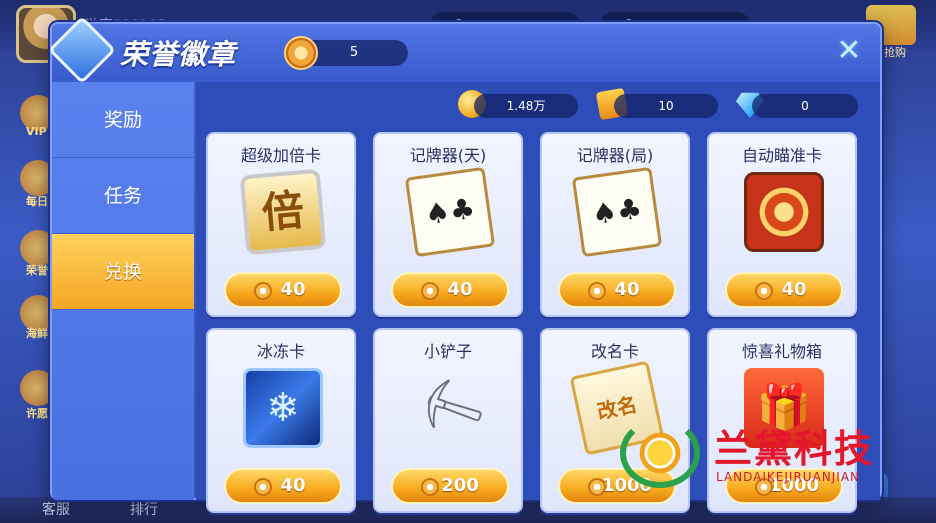  I want to click on watermark-text: 兰黛科技, so click(794, 449).